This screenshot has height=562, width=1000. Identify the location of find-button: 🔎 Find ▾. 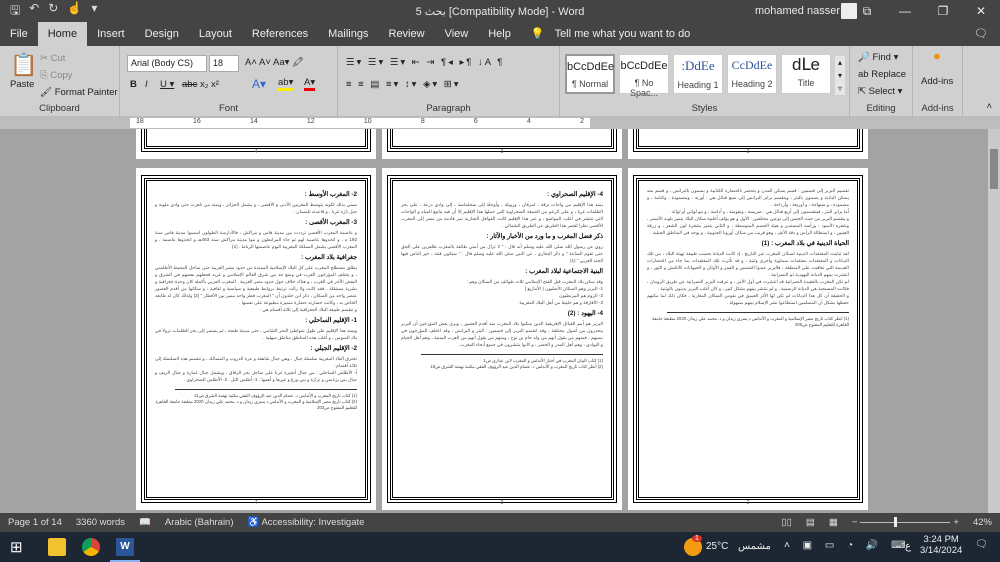
(878, 57).